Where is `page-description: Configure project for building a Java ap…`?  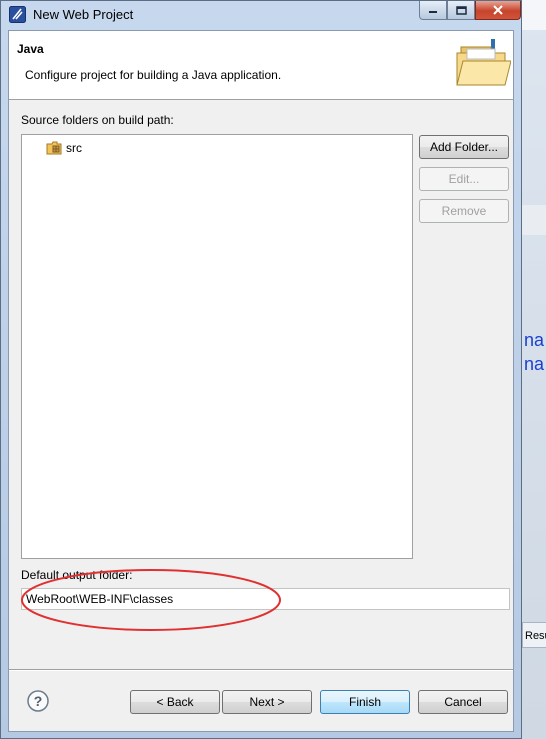 page-description: Configure project for building a Java ap… is located at coordinates (153, 75).